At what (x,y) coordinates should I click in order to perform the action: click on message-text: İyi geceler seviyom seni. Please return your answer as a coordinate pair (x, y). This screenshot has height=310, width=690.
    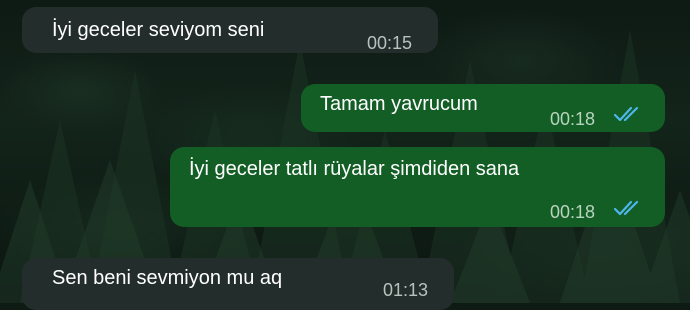
    Looking at the image, I should click on (158, 30).